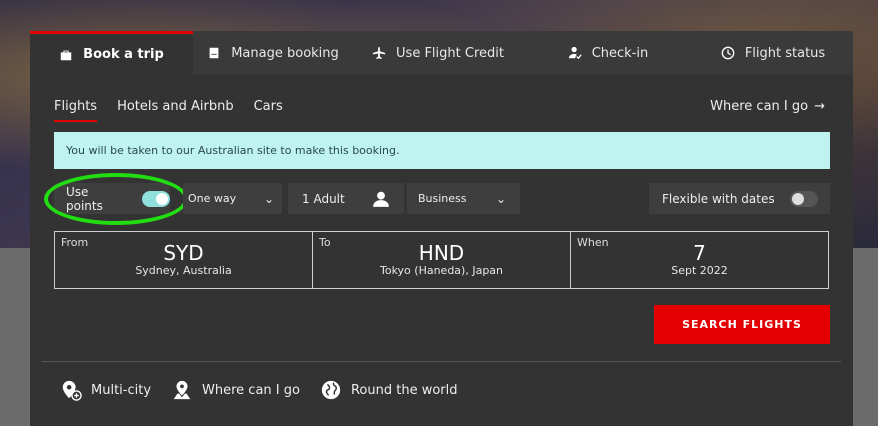  I want to click on tab-label: Flight status, so click(785, 53).